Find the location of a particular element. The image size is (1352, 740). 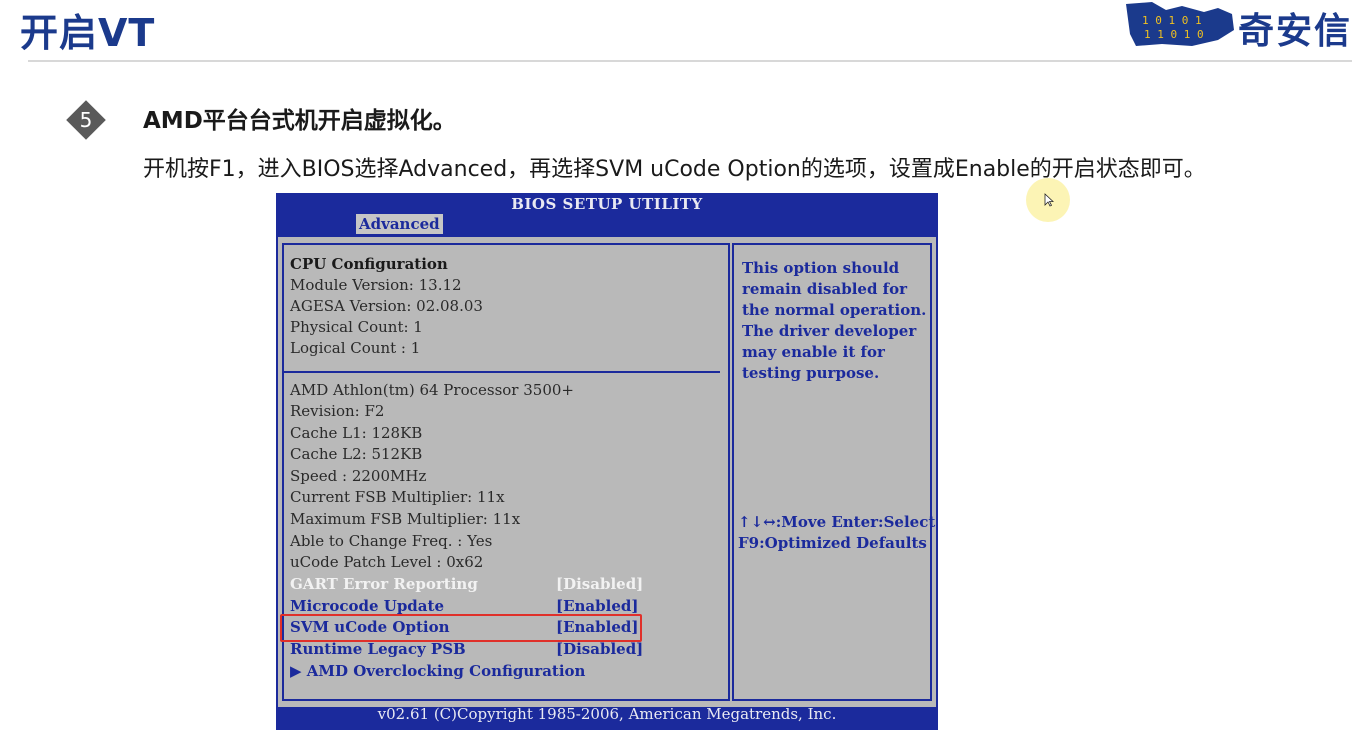

bios-section-divider is located at coordinates (502, 372).